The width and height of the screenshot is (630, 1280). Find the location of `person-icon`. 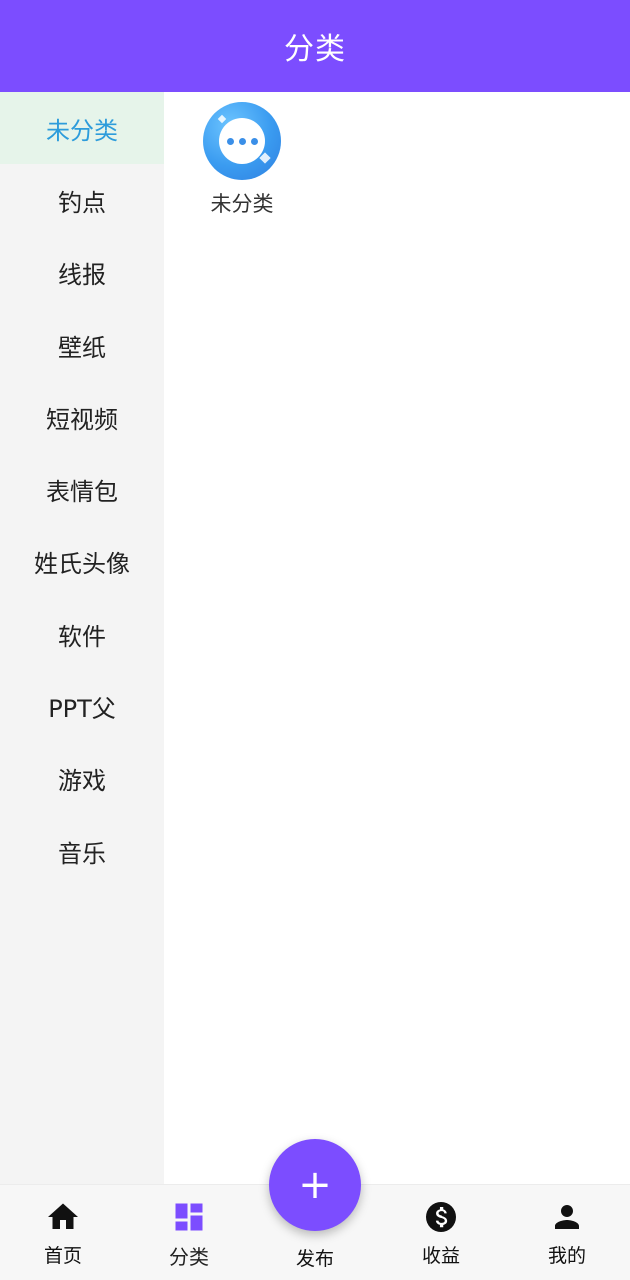

person-icon is located at coordinates (567, 1217).